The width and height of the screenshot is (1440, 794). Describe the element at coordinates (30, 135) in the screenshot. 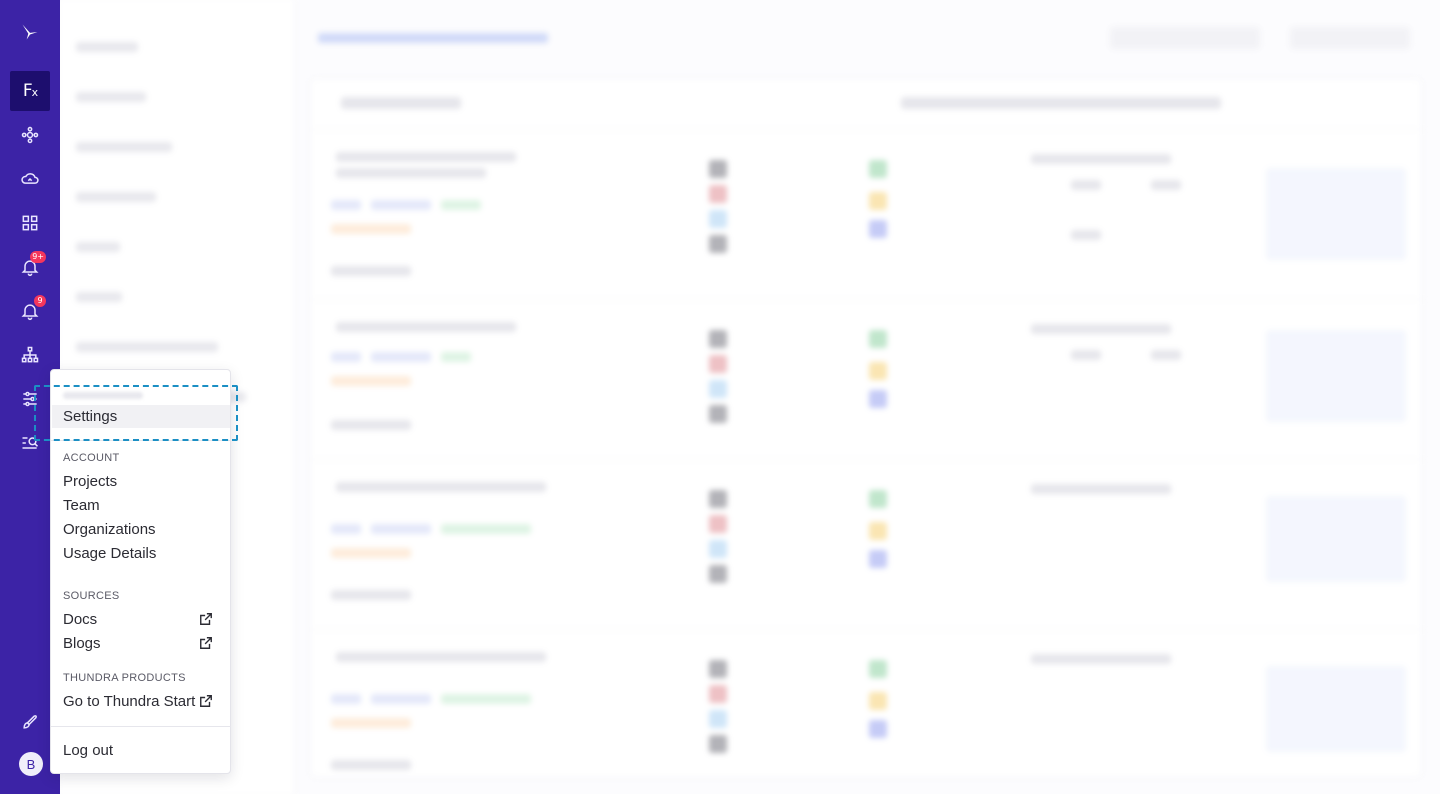

I see `network-icon` at that location.